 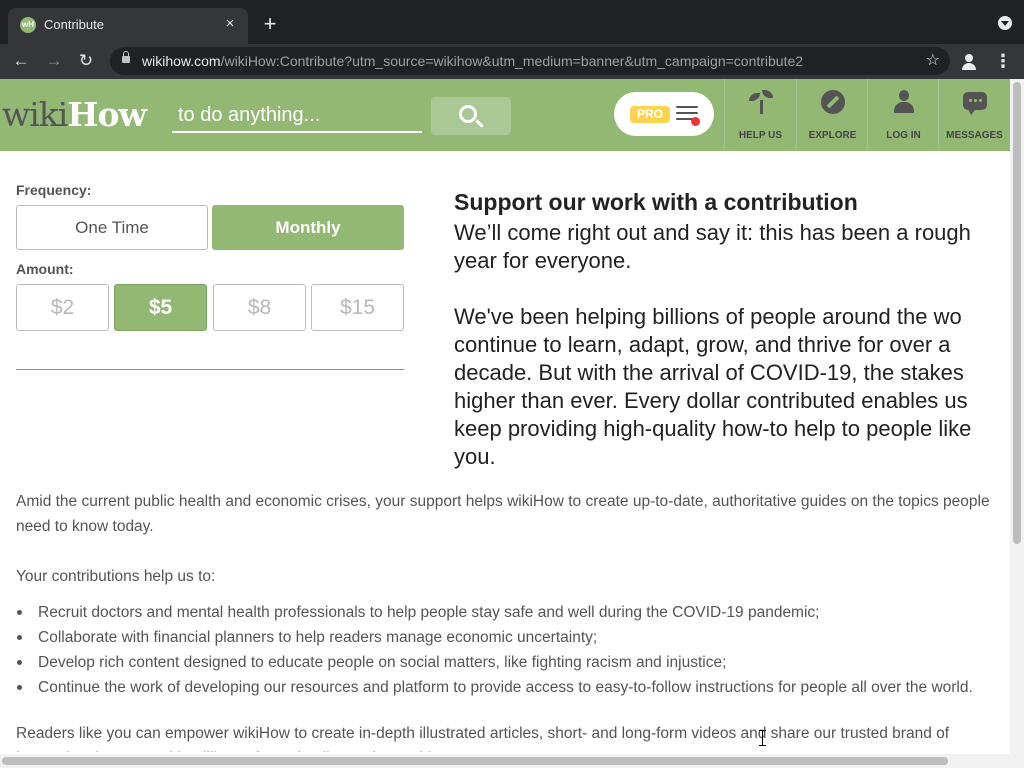 What do you see at coordinates (116, 576) in the screenshot?
I see `help-us-to-paragraph: Your contributions help us to:` at bounding box center [116, 576].